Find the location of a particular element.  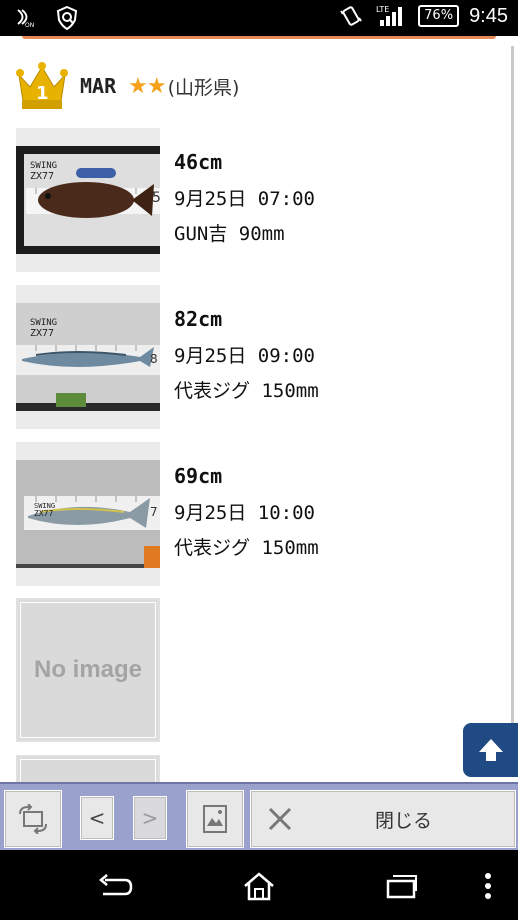

network-label: LTE is located at coordinates (382, 9).